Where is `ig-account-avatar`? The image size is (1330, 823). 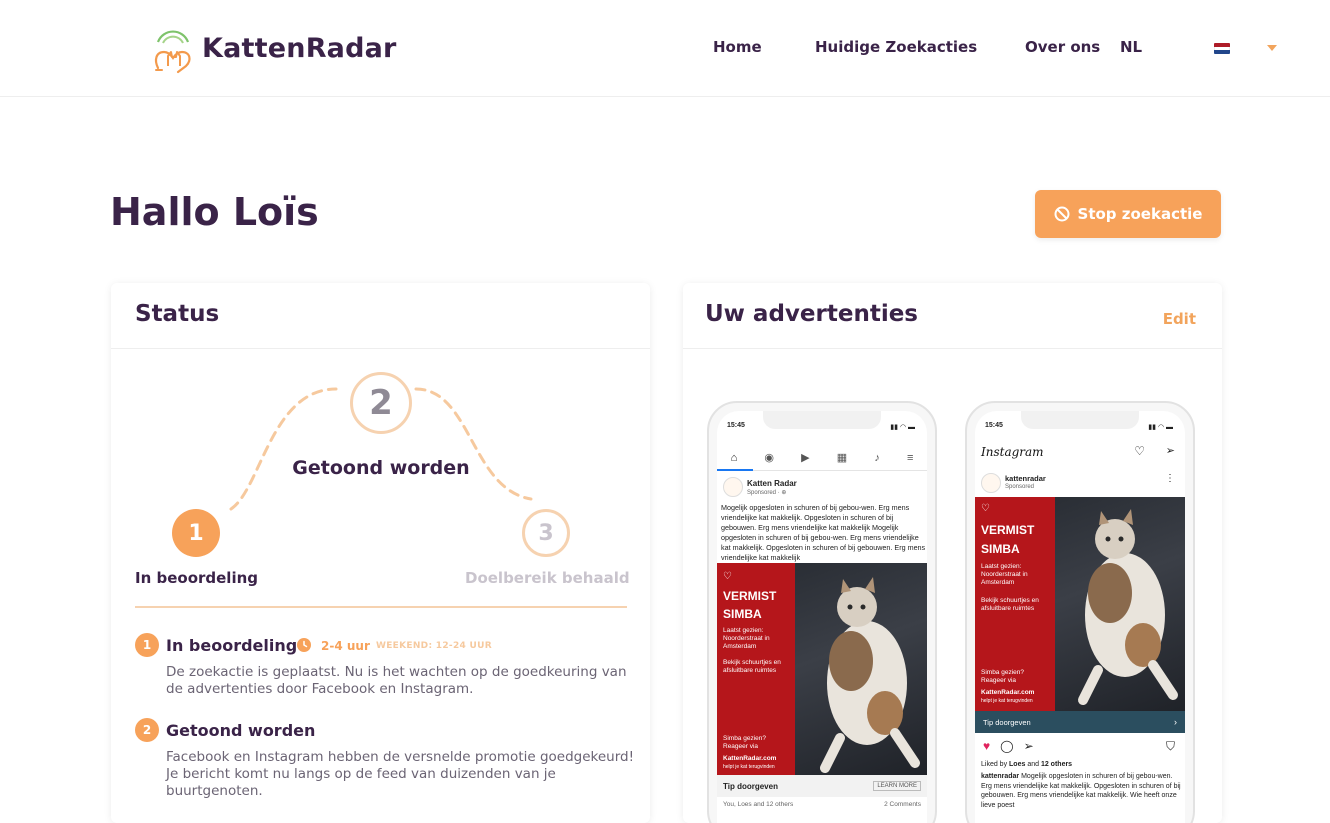
ig-account-avatar is located at coordinates (991, 483).